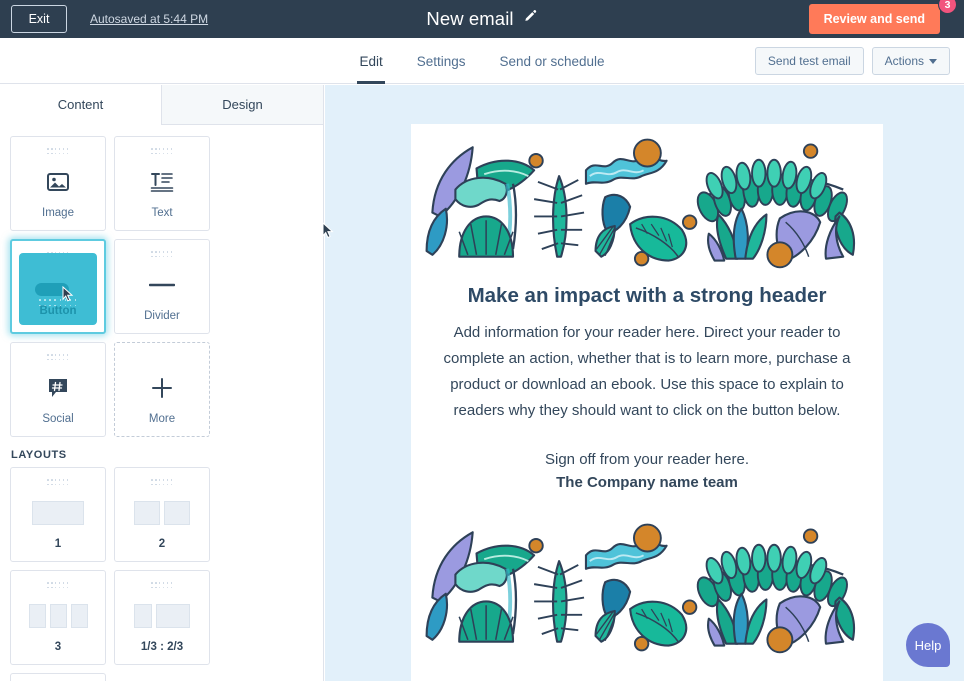 The height and width of the screenshot is (681, 964). What do you see at coordinates (162, 213) in the screenshot?
I see `block-tile-label: Text` at bounding box center [162, 213].